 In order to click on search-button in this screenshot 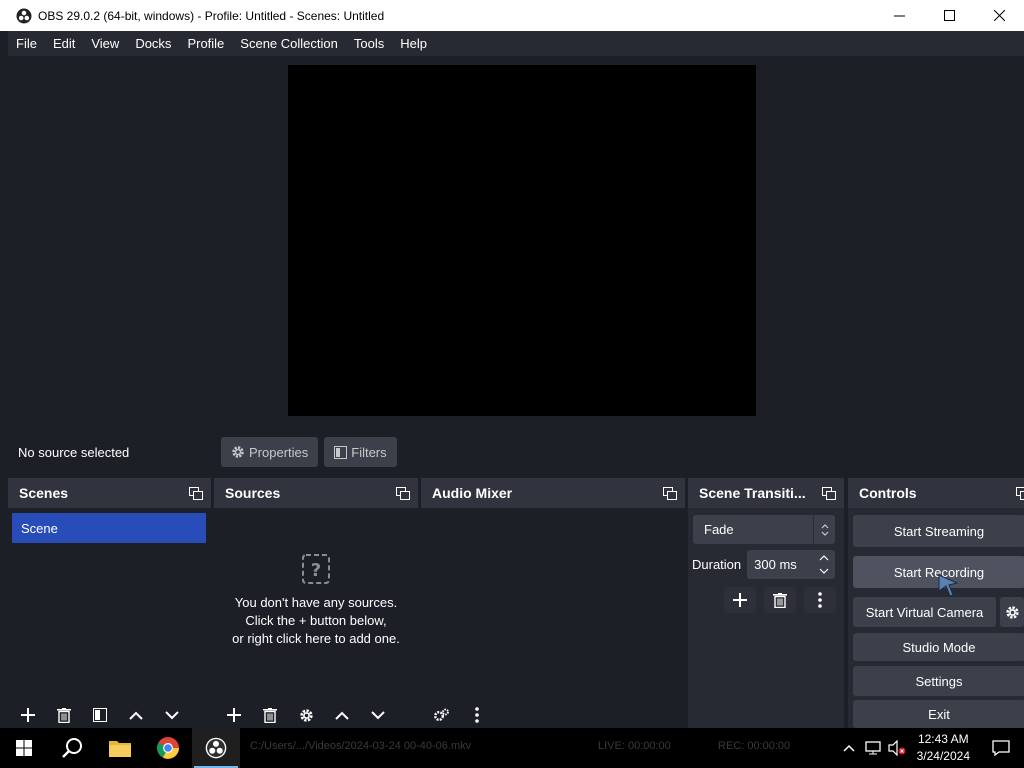, I will do `click(72, 748)`.